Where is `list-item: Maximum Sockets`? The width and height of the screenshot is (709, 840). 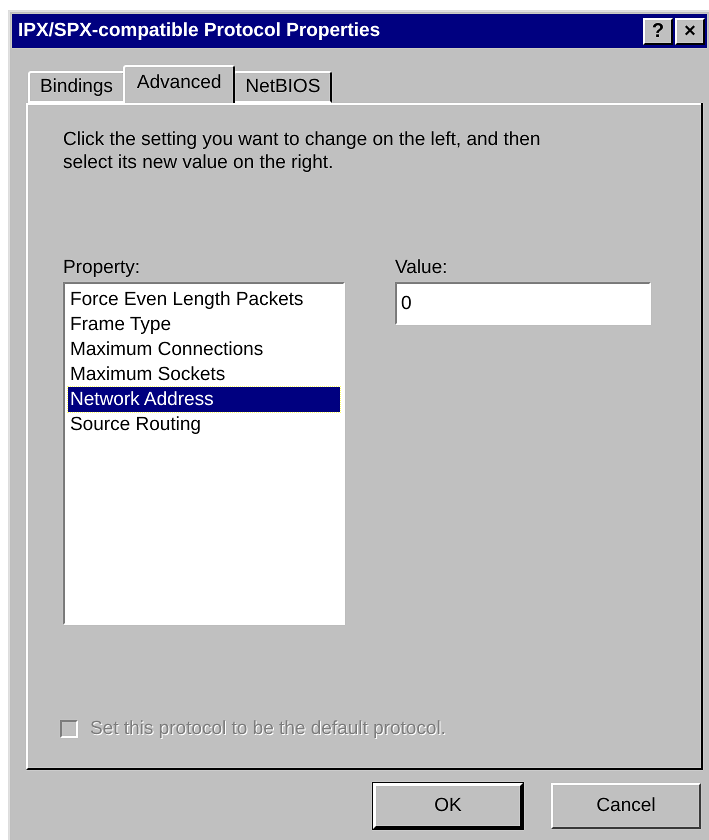
list-item: Maximum Sockets is located at coordinates (204, 374).